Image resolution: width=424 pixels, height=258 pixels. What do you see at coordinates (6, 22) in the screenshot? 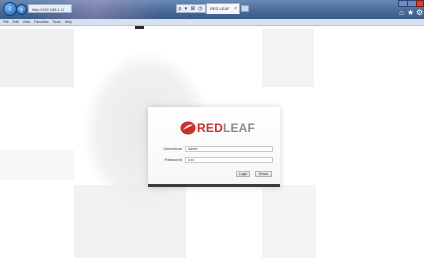
I see `menu-item-file: File` at bounding box center [6, 22].